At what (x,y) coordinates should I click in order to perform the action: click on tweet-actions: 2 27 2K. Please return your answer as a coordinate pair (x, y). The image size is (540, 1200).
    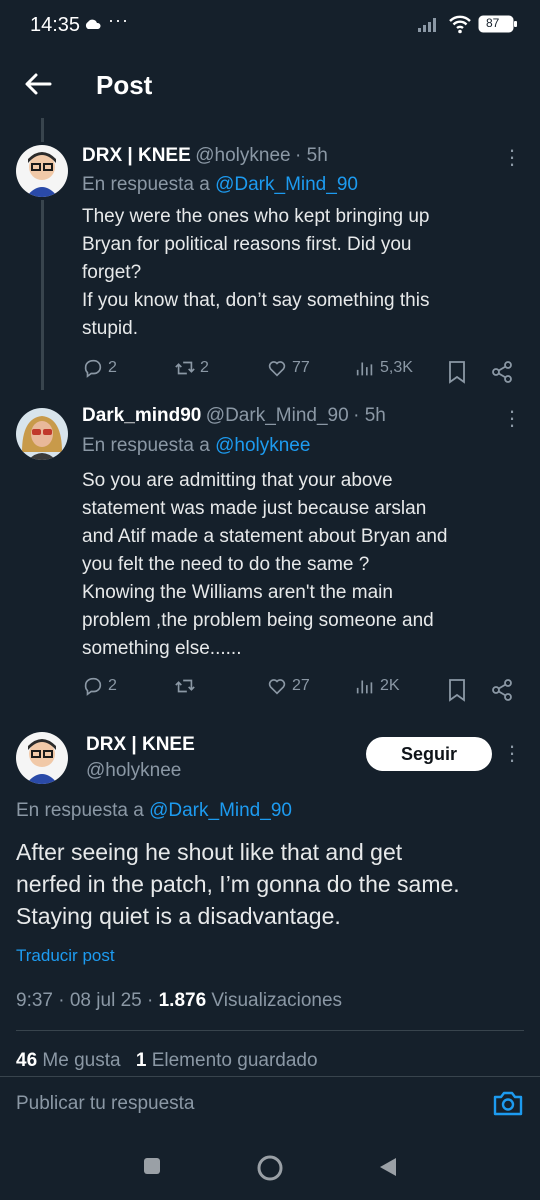
    Looking at the image, I should click on (302, 690).